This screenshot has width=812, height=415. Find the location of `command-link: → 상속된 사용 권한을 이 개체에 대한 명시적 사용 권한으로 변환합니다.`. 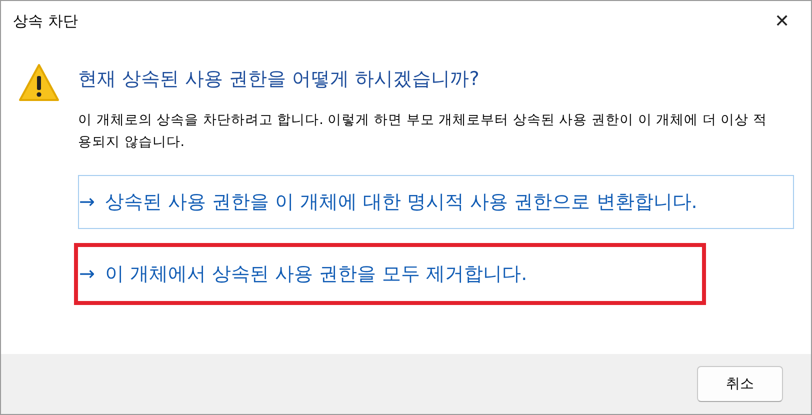

command-link: → 상속된 사용 권한을 이 개체에 대한 명시적 사용 권한으로 변환합니다. is located at coordinates (436, 202).